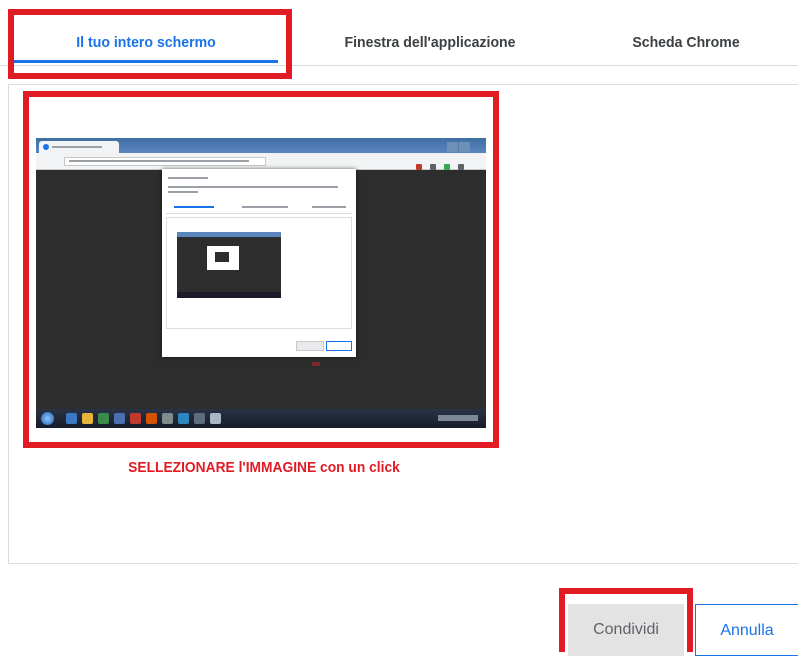 This screenshot has width=798, height=657. What do you see at coordinates (150, 44) in the screenshot?
I see `tab-highlight-annotation` at bounding box center [150, 44].